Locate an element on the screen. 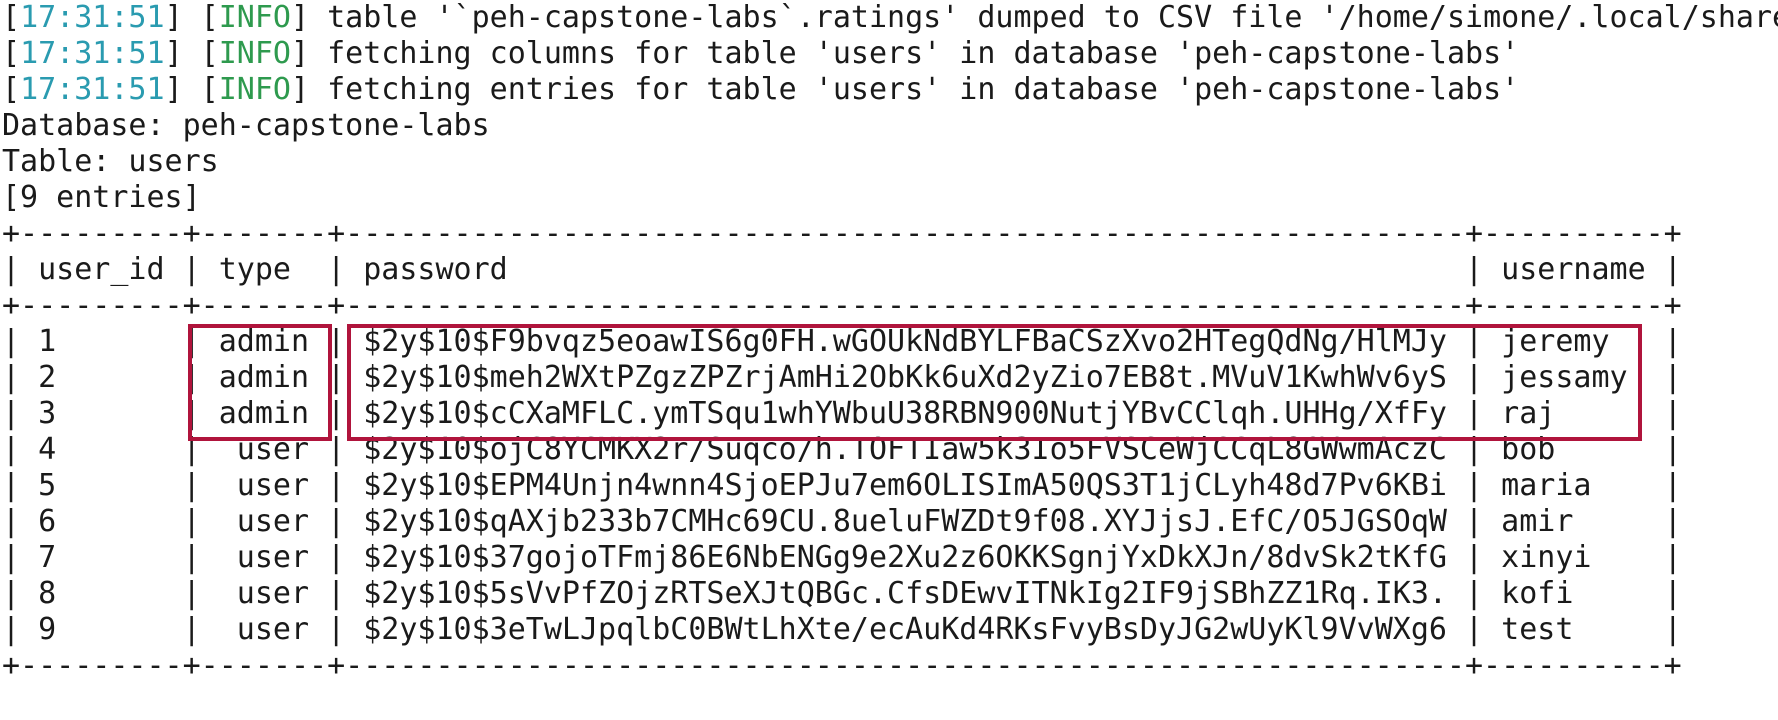  cell-username: kofi is located at coordinates (1573, 593).